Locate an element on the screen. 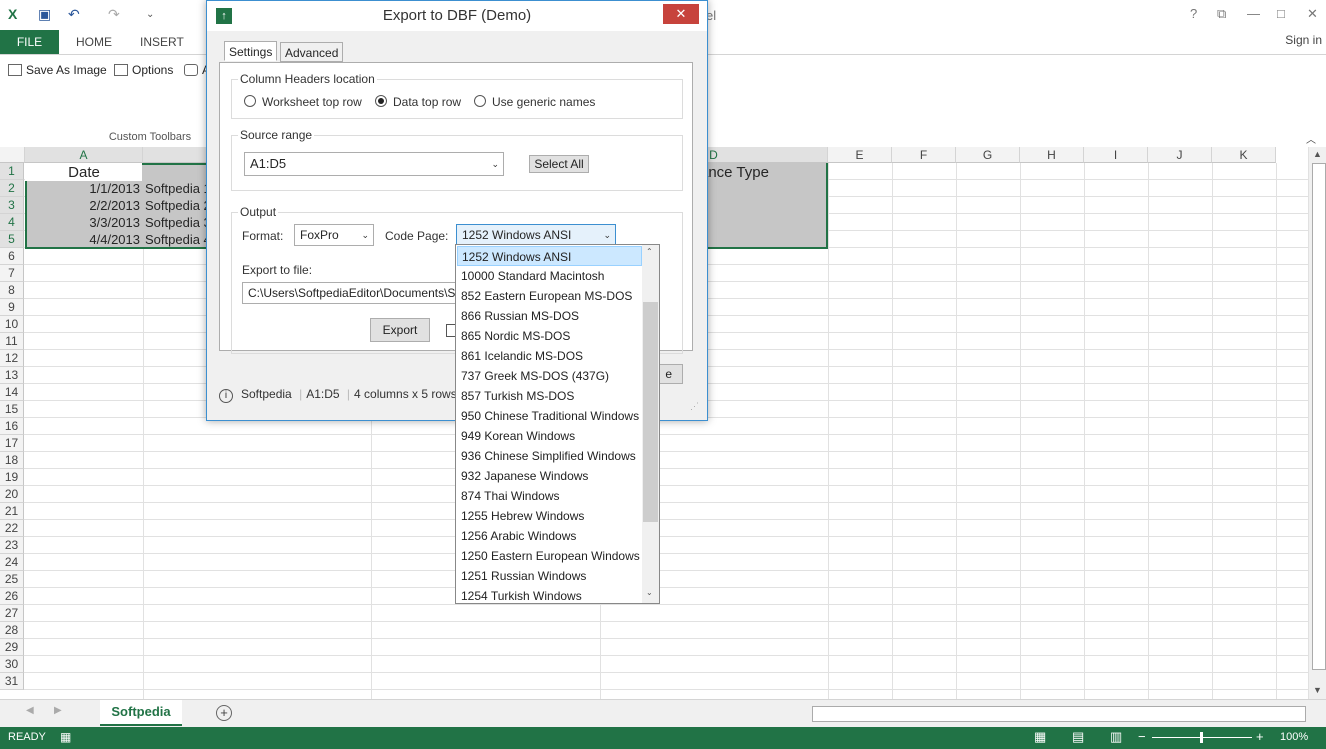 Image resolution: width=1326 pixels, height=749 pixels. row-header-8: 8 is located at coordinates (12, 290).